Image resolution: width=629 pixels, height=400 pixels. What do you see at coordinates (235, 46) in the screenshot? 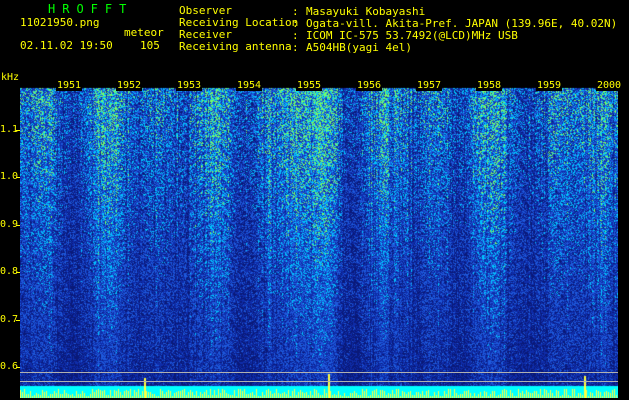
I see `antenna-label: Receiving antenna` at bounding box center [235, 46].